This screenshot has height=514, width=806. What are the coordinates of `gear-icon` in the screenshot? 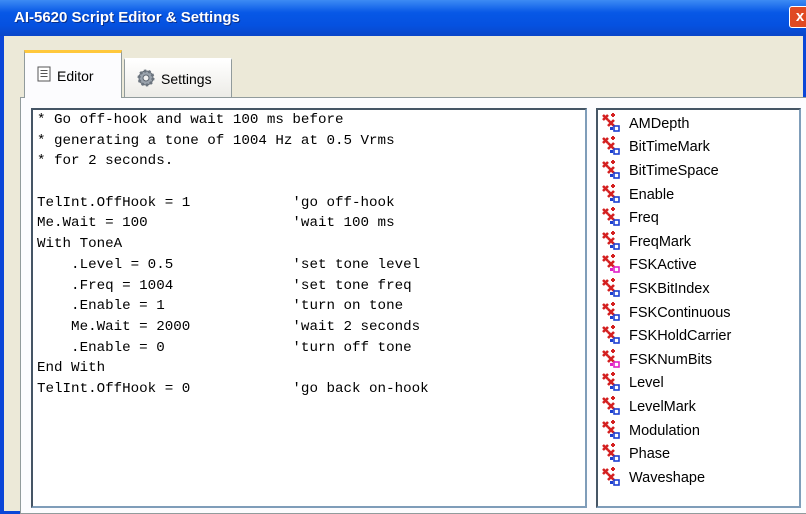 It's located at (146, 79).